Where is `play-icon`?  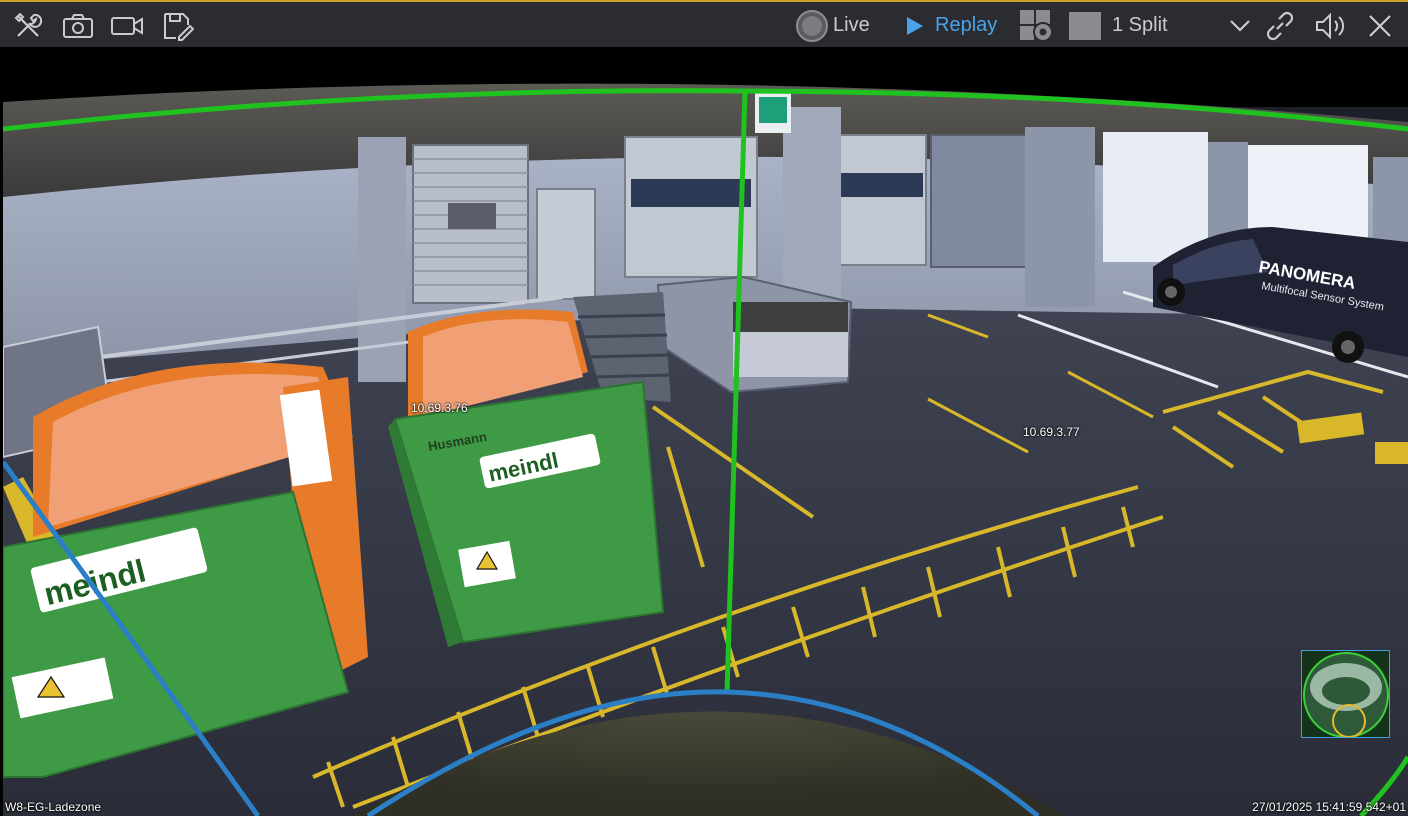 play-icon is located at coordinates (915, 25).